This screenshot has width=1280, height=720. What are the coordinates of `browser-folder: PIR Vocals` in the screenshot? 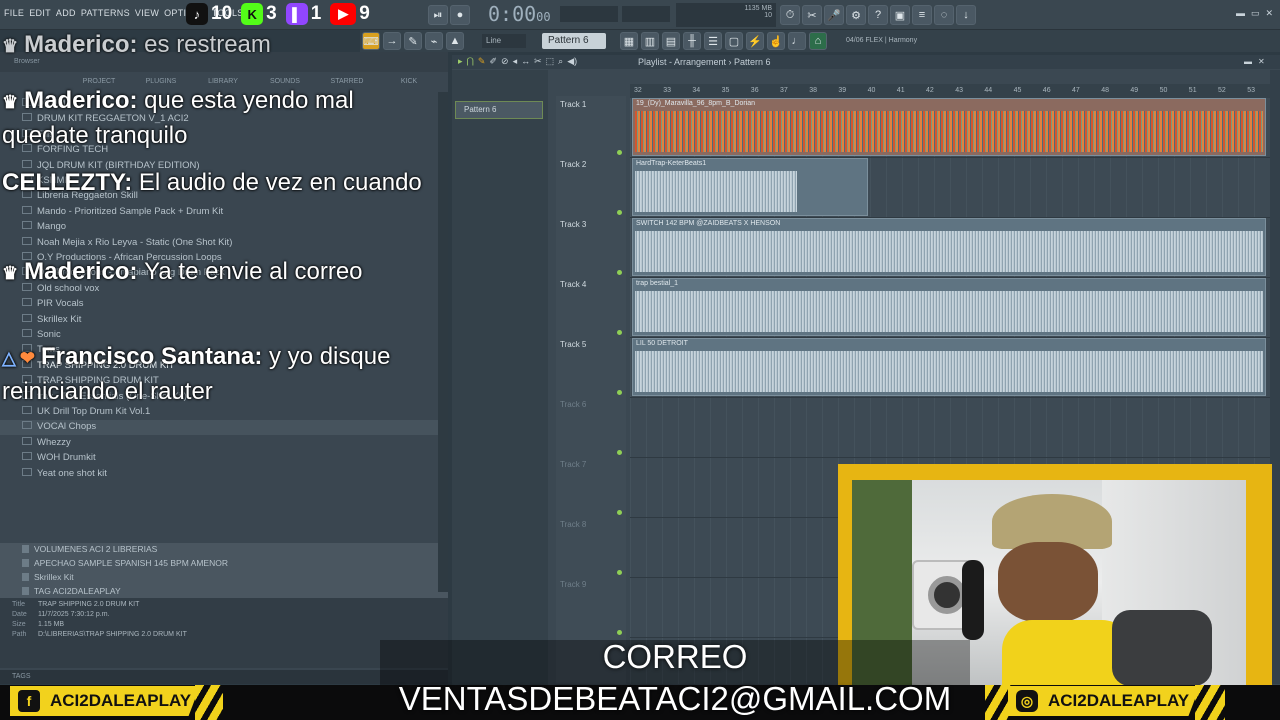 It's located at (52, 303).